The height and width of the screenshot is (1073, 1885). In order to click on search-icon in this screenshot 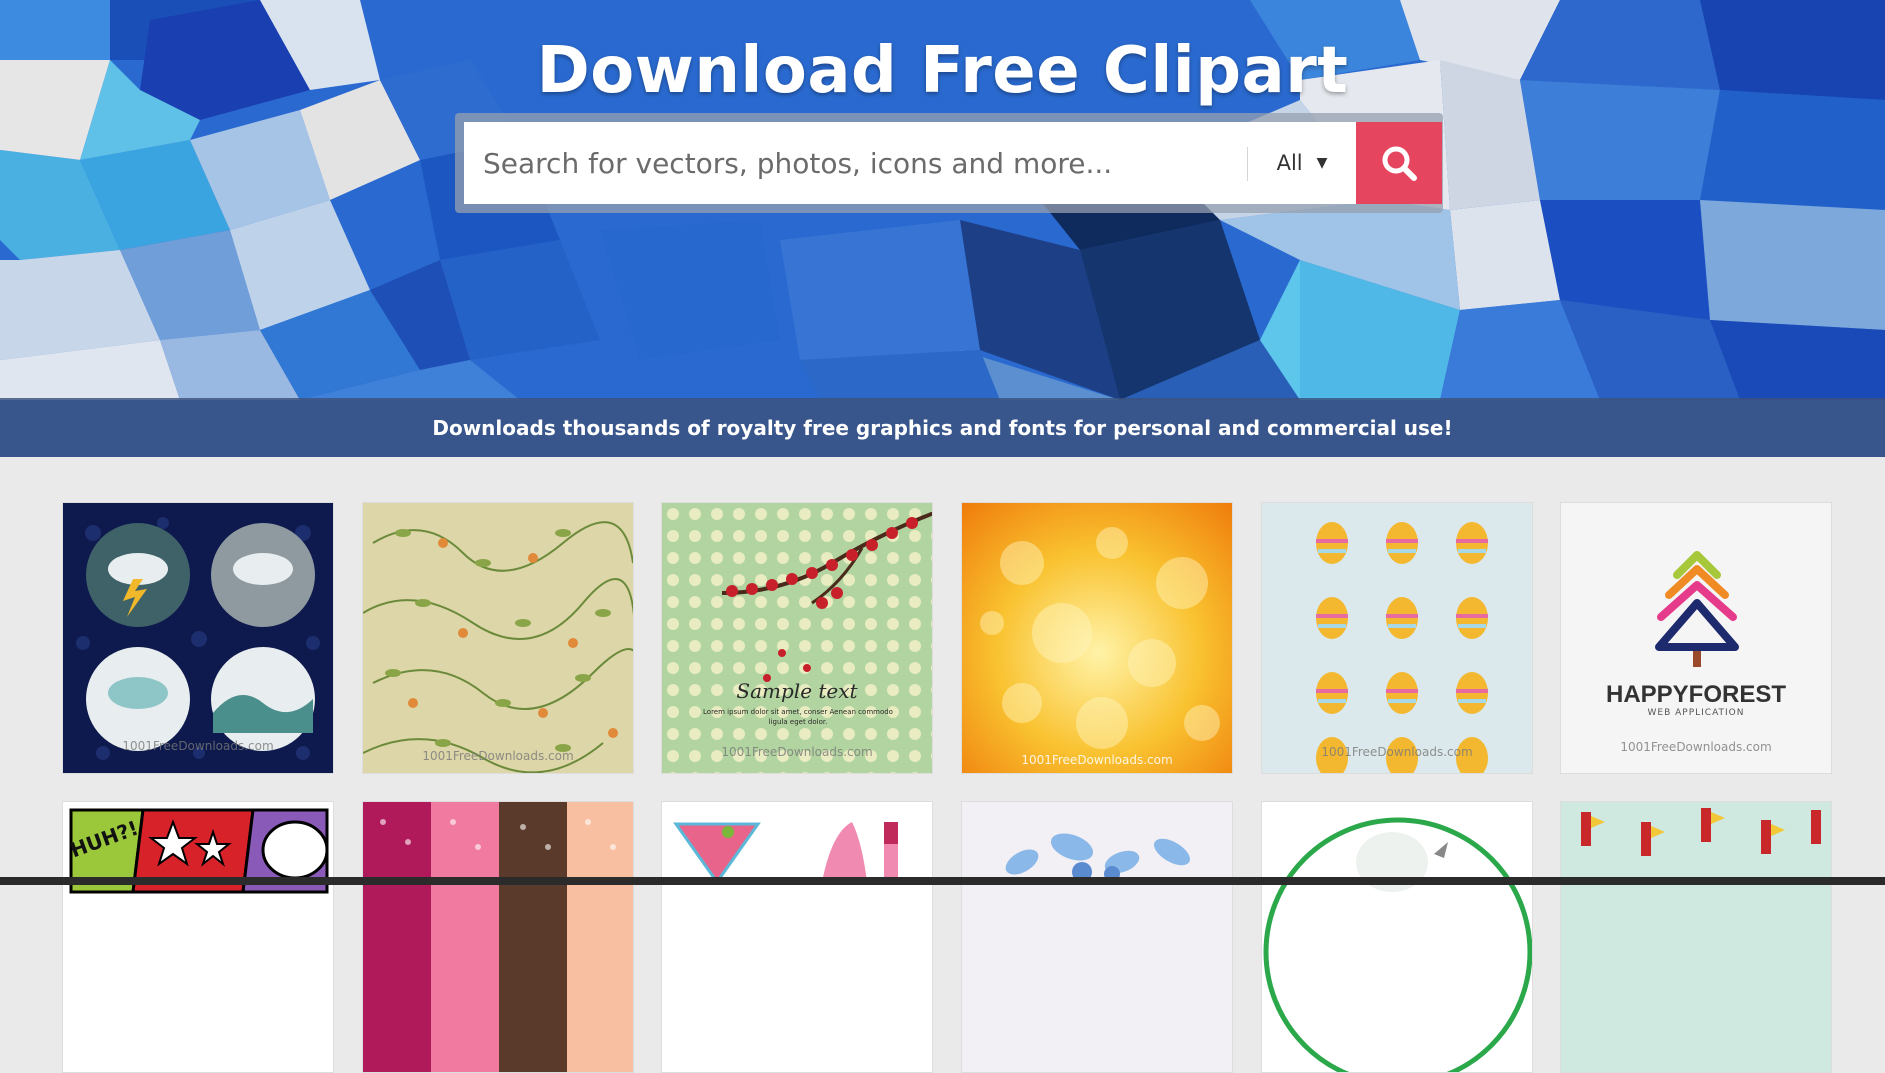, I will do `click(1399, 163)`.